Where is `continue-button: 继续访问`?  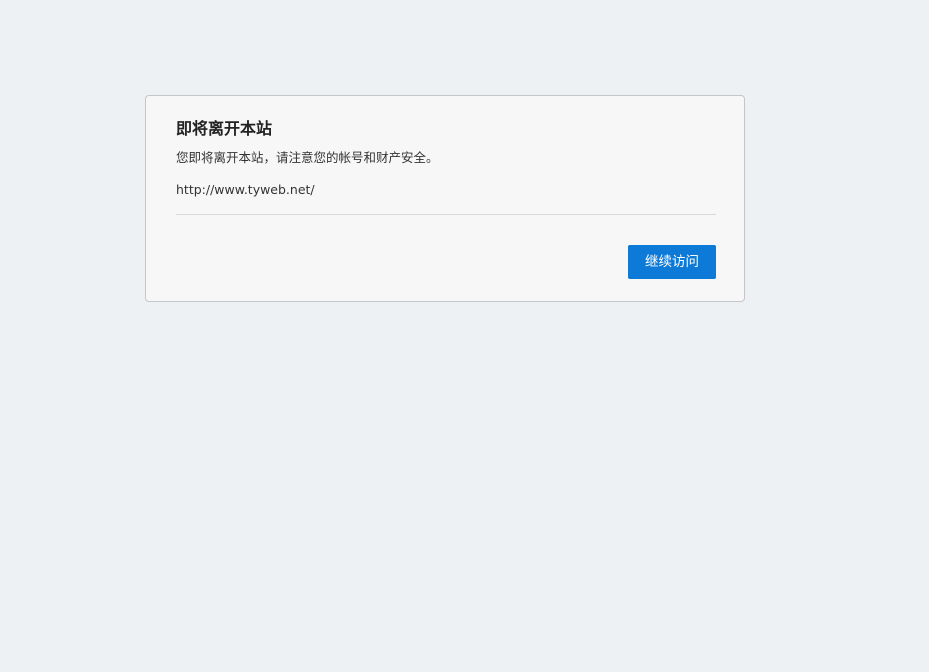 continue-button: 继续访问 is located at coordinates (672, 262).